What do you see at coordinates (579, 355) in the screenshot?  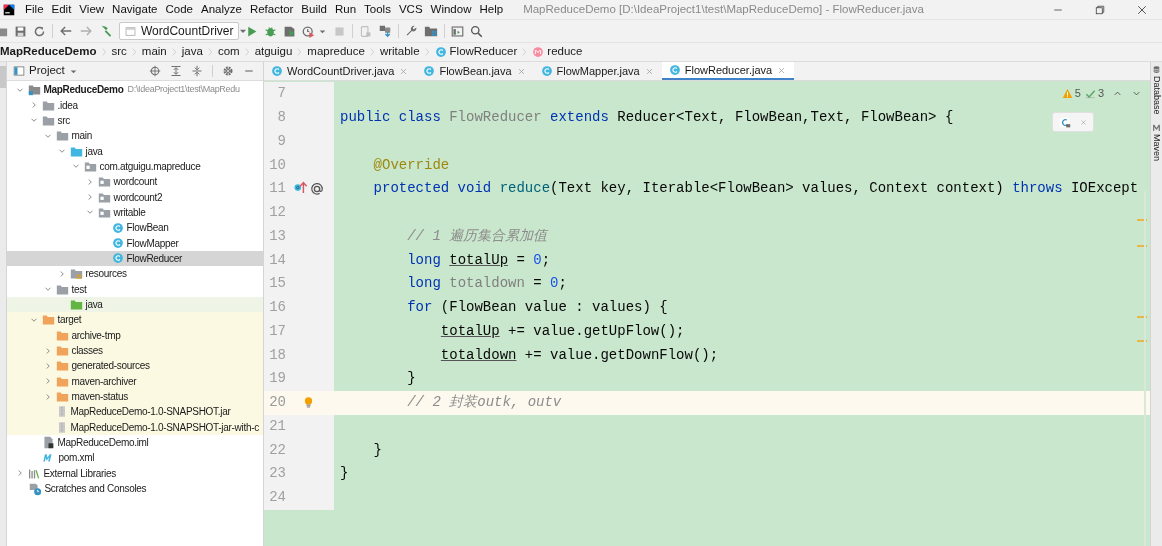 I see `code-line: totaldown += value.getDownFlow();` at bounding box center [579, 355].